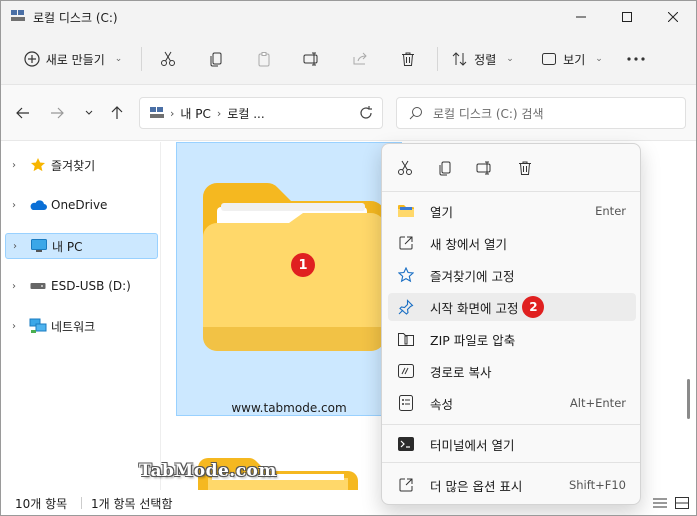  I want to click on arrow-right-icon, so click(57, 113).